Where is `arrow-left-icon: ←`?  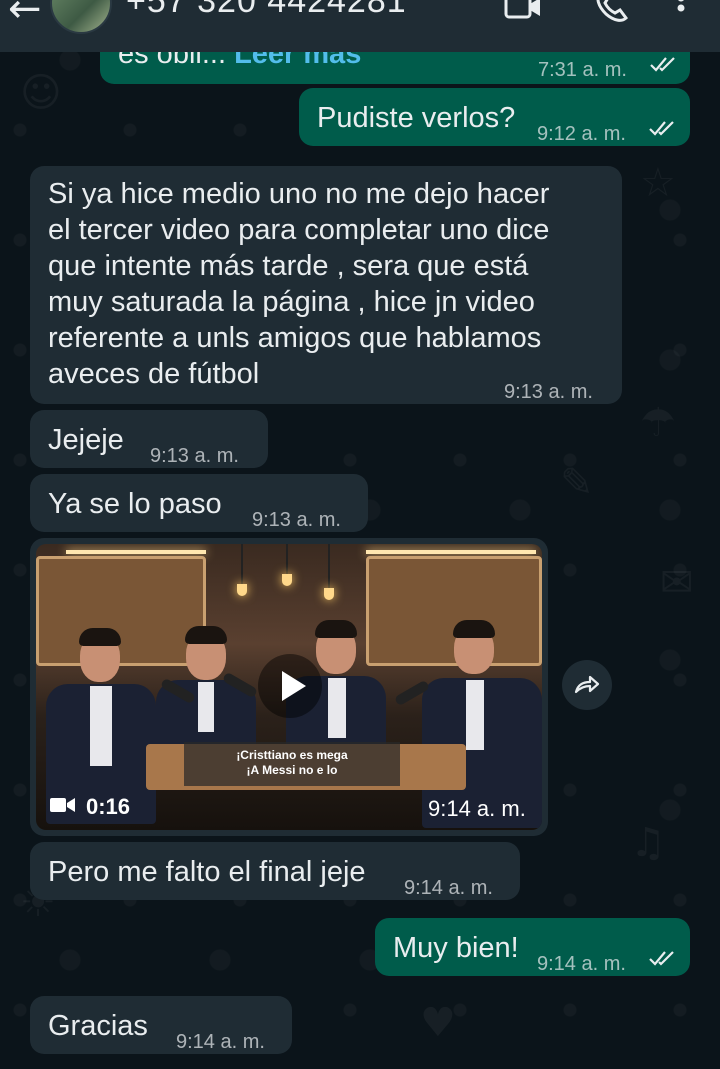
arrow-left-icon: ← is located at coordinates (25, 16).